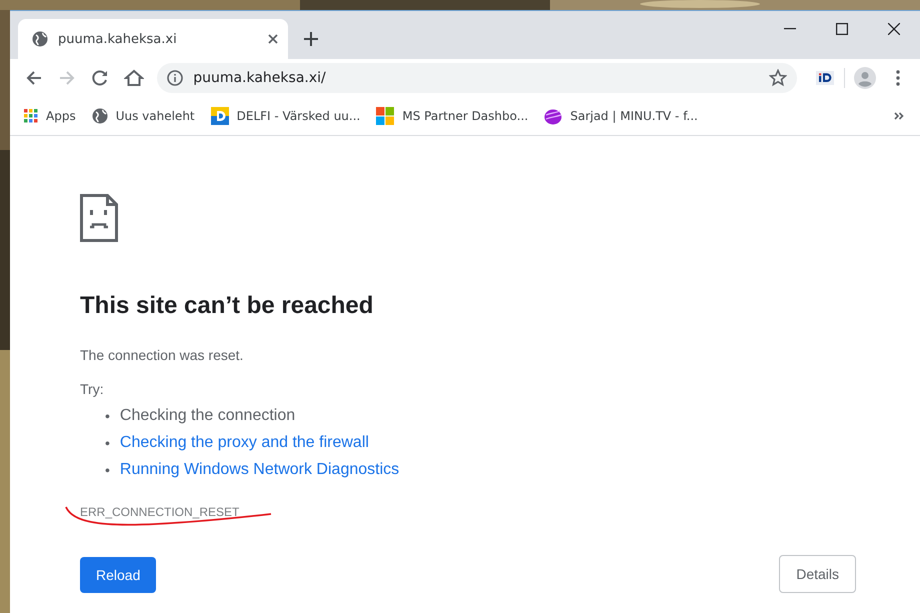  Describe the element at coordinates (208, 416) in the screenshot. I see `suggestion-text: Checking the connection` at that location.